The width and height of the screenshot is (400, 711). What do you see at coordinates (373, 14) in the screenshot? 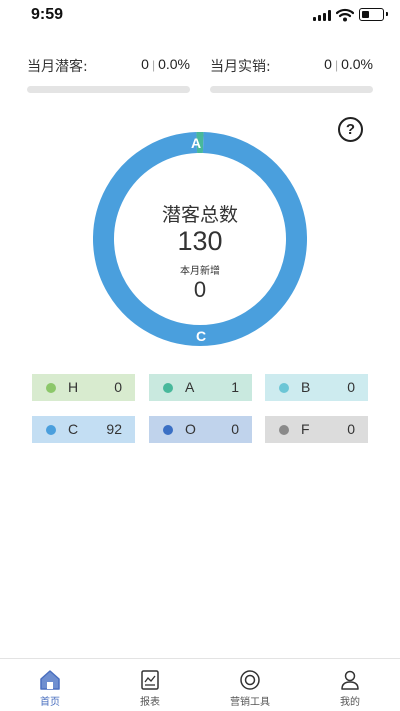
I see `battery-icon` at bounding box center [373, 14].